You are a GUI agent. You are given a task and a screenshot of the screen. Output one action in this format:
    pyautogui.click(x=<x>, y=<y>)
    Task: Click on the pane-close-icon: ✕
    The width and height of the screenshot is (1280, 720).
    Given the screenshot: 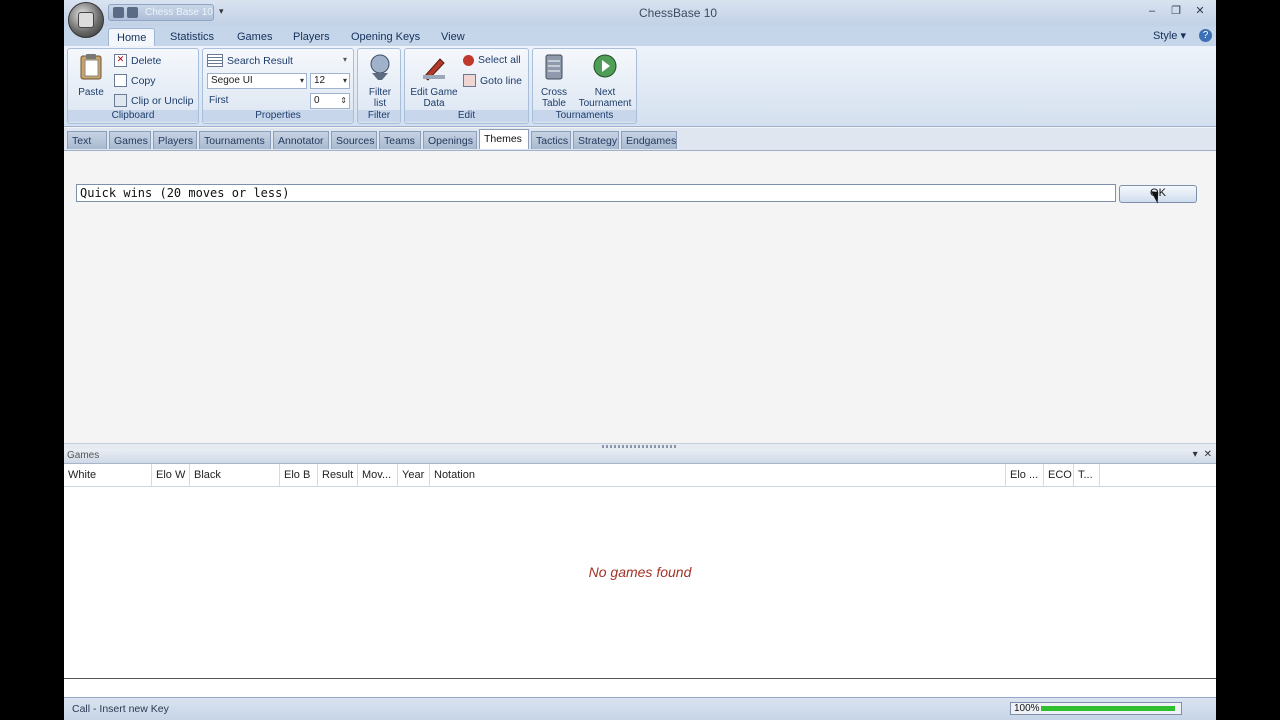 What is the action you would take?
    pyautogui.click(x=1208, y=454)
    